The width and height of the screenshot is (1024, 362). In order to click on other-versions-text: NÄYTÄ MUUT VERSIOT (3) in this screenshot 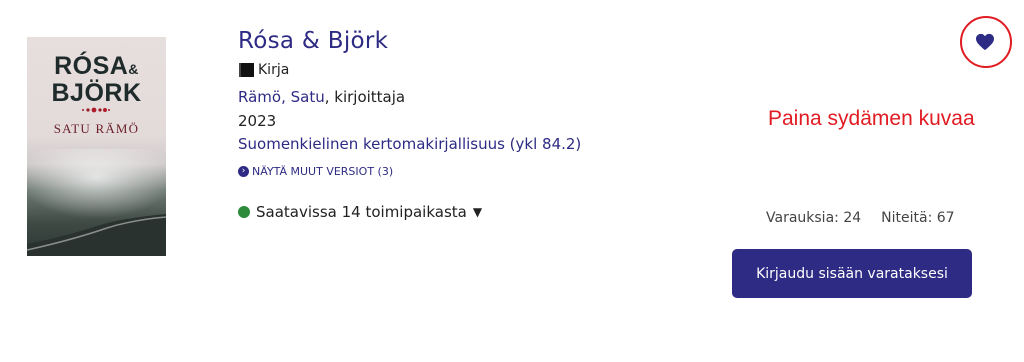, I will do `click(323, 171)`.